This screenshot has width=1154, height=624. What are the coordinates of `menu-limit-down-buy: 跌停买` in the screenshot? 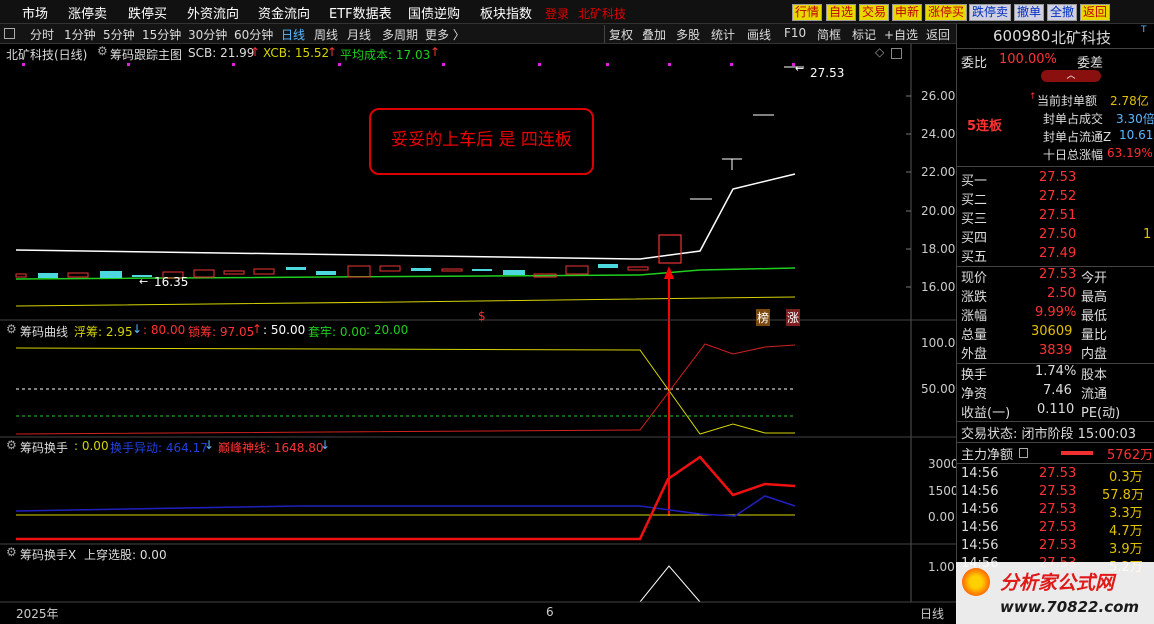 It's located at (147, 12).